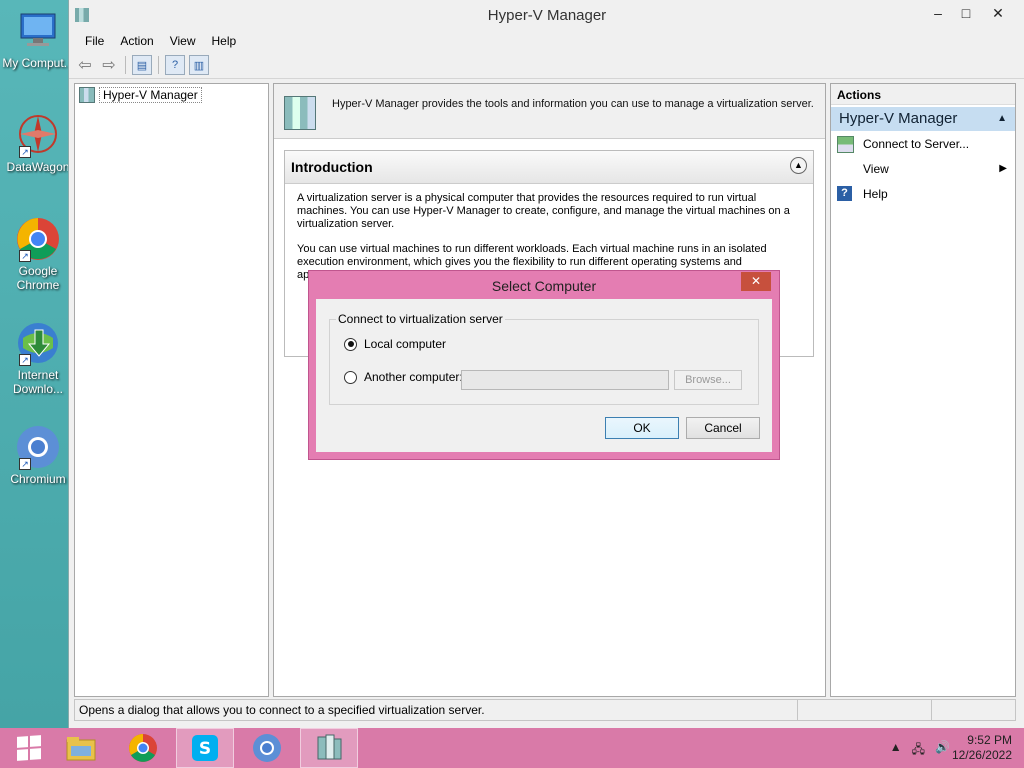 The width and height of the screenshot is (1024, 768). Describe the element at coordinates (109, 65) in the screenshot. I see `forward-arrow-icon: ⇨` at that location.